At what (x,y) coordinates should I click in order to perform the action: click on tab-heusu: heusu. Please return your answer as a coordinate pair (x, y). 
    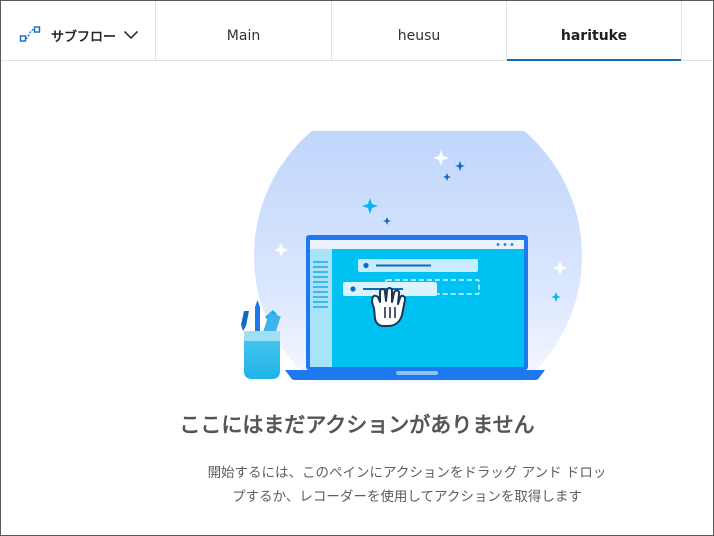
    Looking at the image, I should click on (419, 30).